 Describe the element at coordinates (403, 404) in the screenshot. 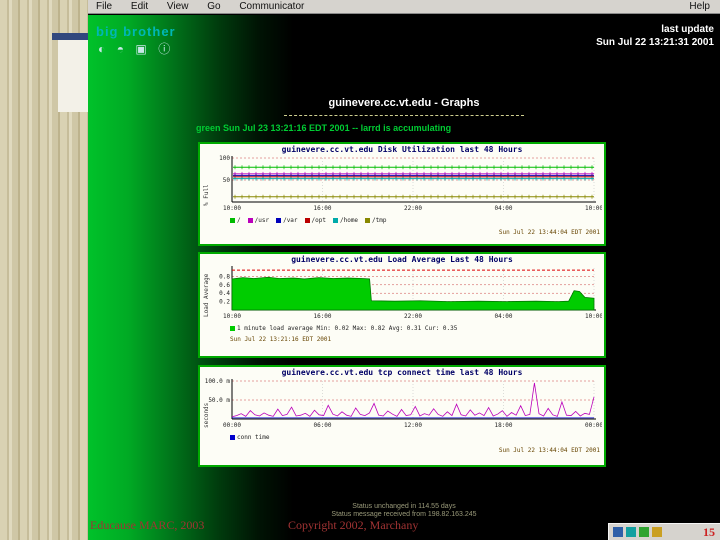

I see `tcp-connect-plot: 00:00 06:00 12:00 18:00 00:00 100.0 m 50.0 m` at that location.